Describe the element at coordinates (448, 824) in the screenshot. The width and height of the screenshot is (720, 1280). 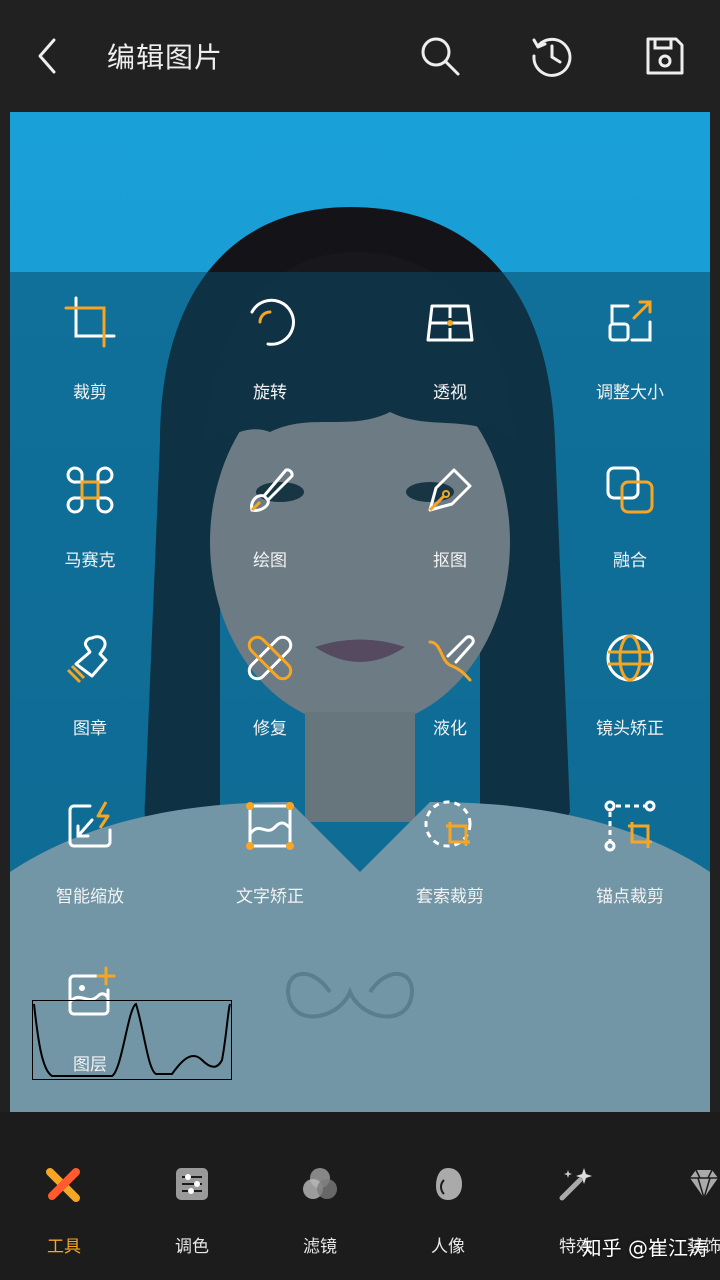
I see `lasso-crop-icon` at that location.